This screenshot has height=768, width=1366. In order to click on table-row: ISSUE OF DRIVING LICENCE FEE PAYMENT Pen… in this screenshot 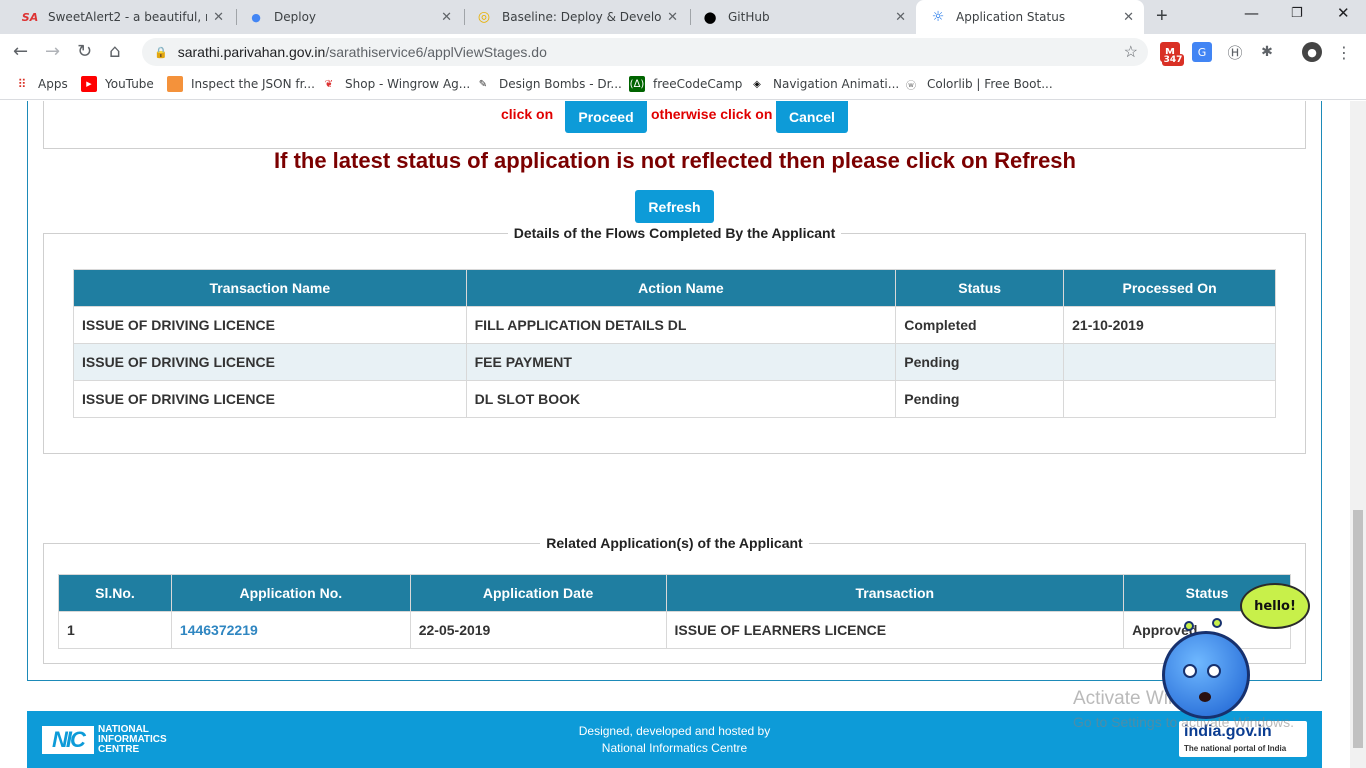, I will do `click(674, 362)`.